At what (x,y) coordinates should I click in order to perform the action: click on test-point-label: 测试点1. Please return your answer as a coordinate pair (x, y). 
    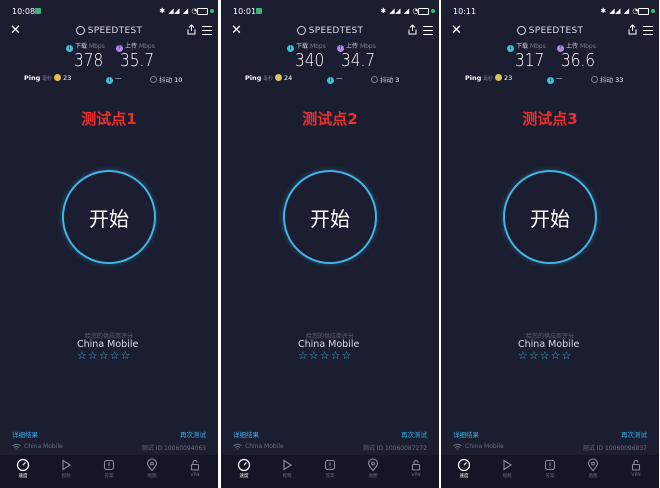
    Looking at the image, I should click on (109, 119).